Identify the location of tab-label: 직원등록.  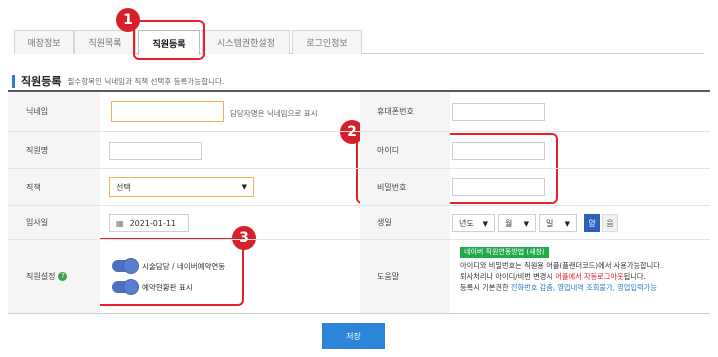
(169, 44).